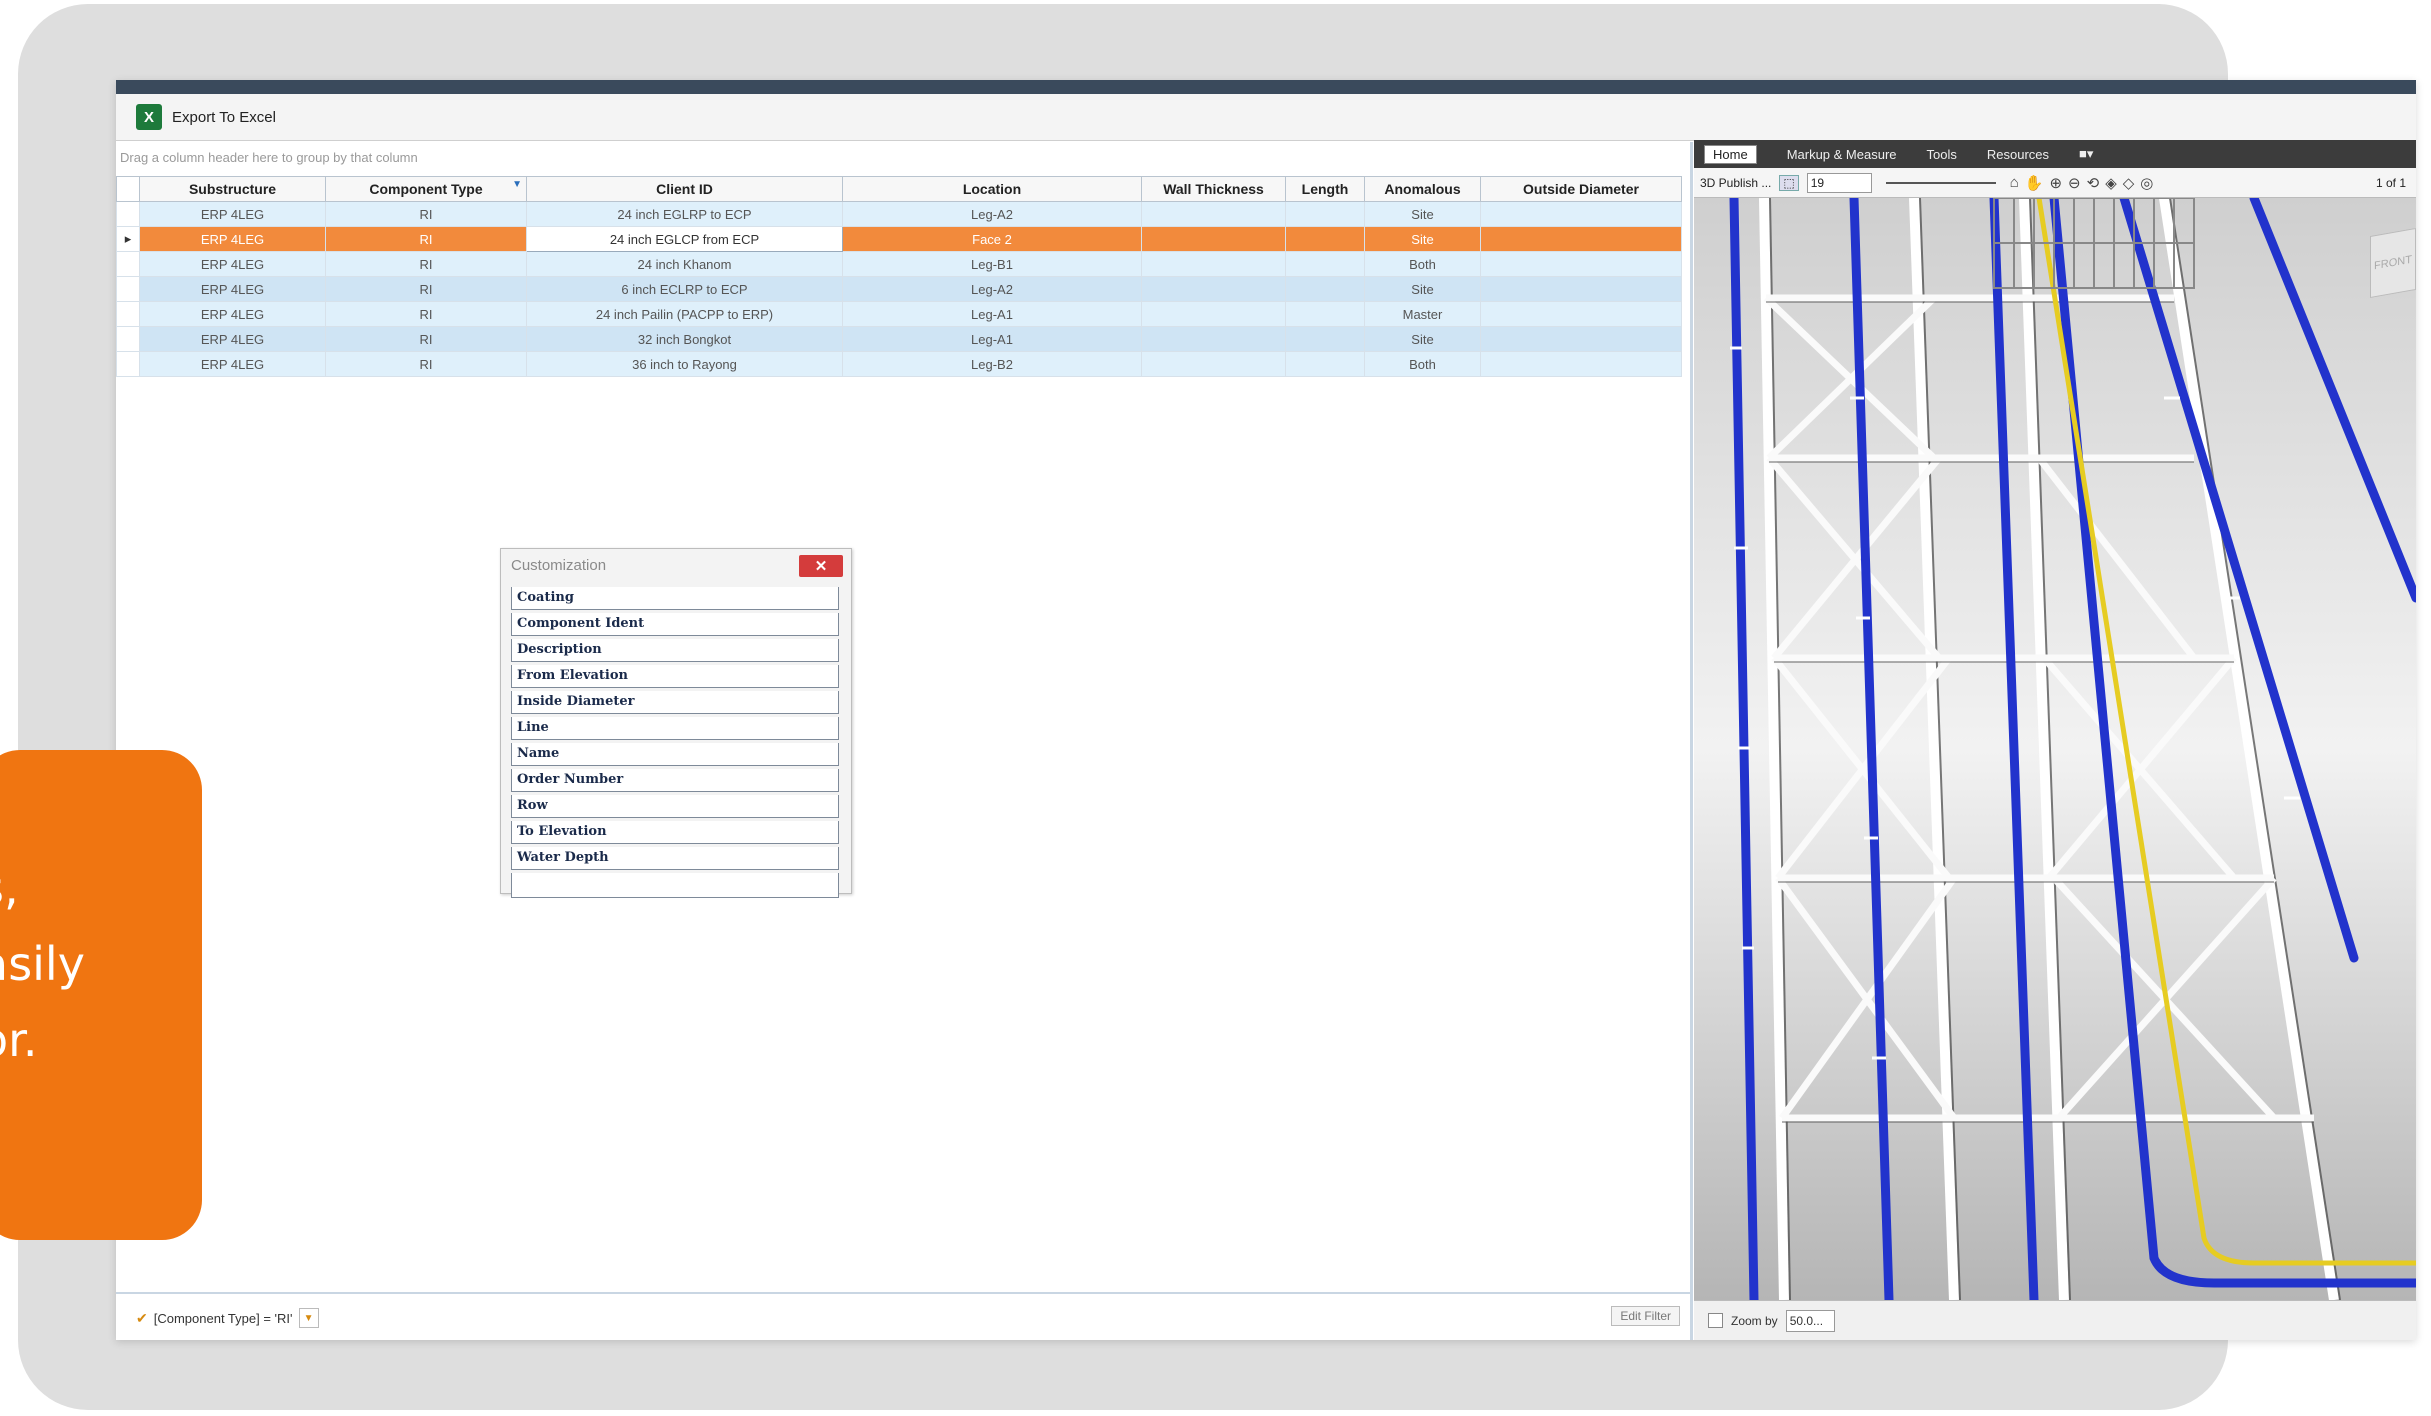 The image size is (2431, 1416). What do you see at coordinates (1940, 182) in the screenshot?
I see `zoom-slider` at bounding box center [1940, 182].